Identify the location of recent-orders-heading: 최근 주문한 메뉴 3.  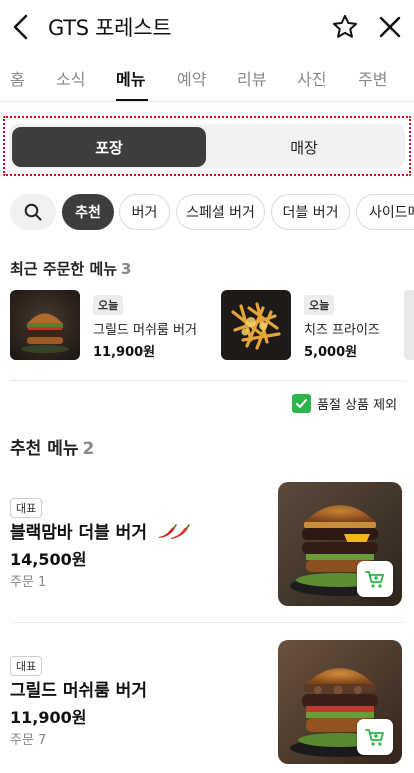
(70, 268).